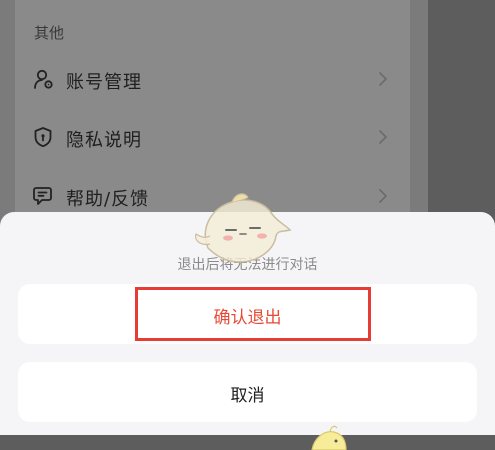 The height and width of the screenshot is (450, 495). What do you see at coordinates (212, 137) in the screenshot?
I see `settings-item-privacy: 隐私说明` at bounding box center [212, 137].